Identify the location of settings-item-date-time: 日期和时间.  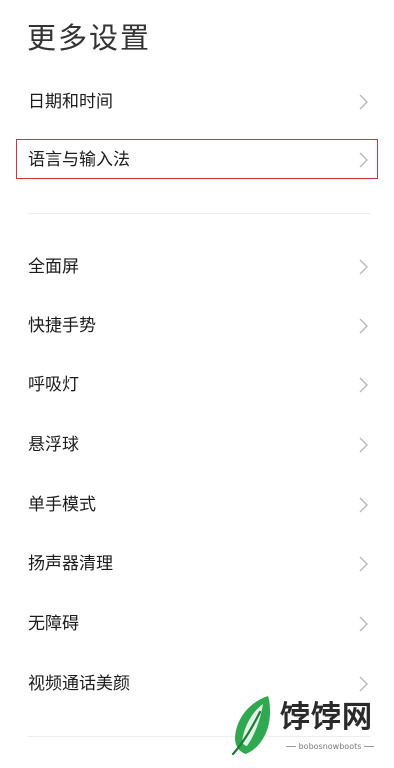
(197, 102).